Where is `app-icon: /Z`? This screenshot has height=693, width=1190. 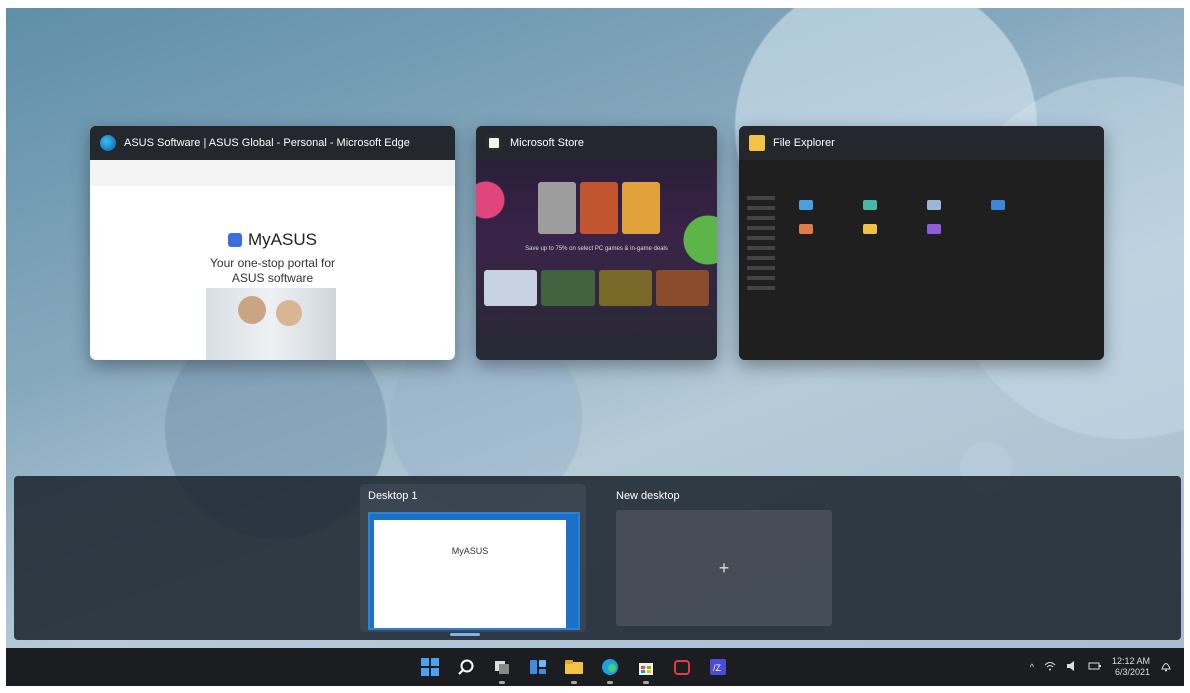
app-icon: /Z is located at coordinates (718, 667).